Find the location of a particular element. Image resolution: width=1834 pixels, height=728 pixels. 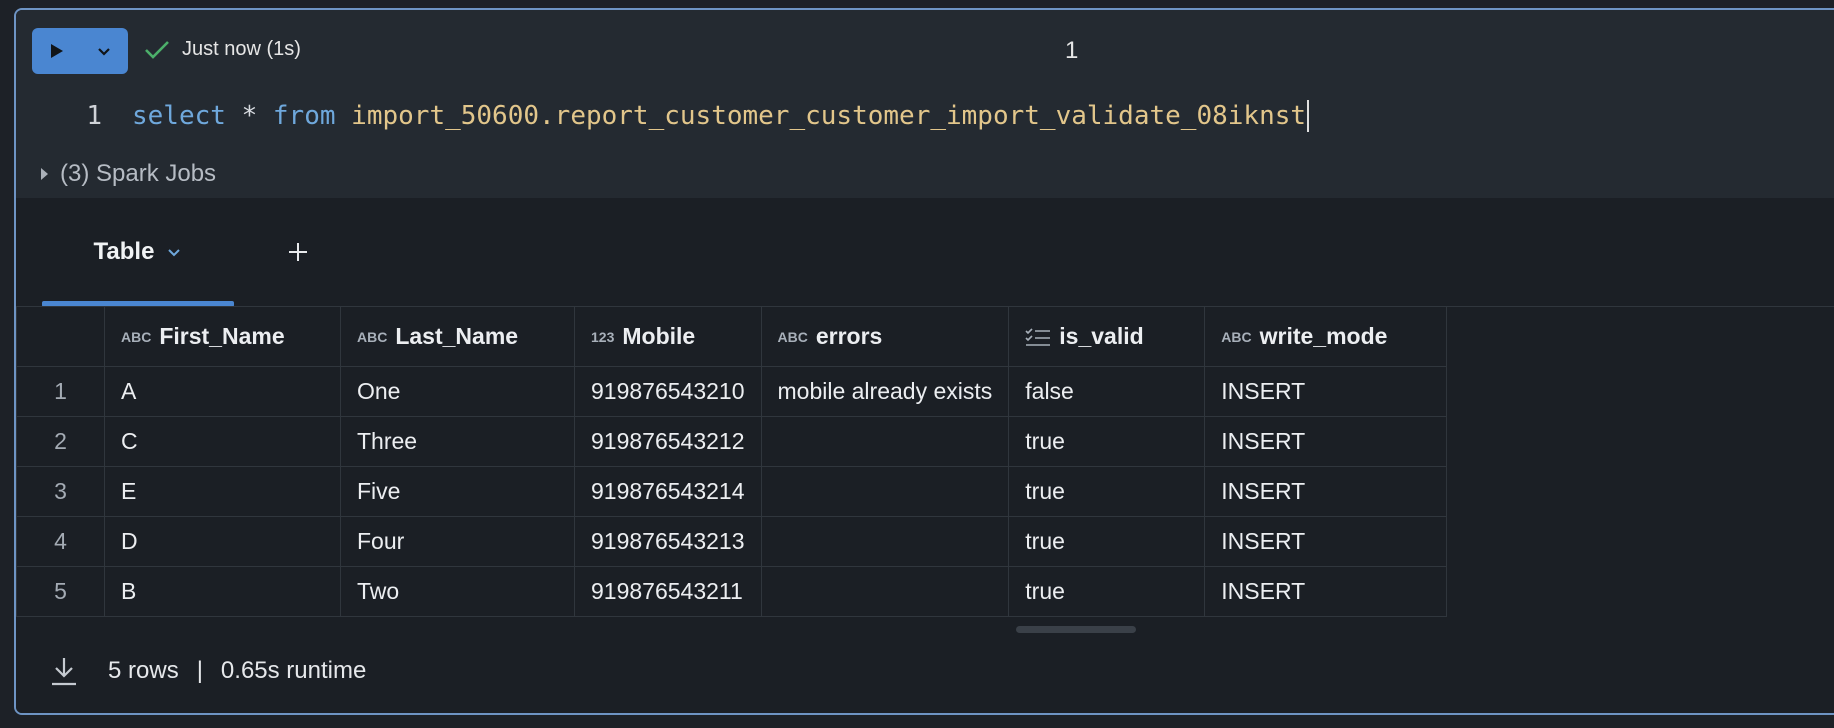

text-cursor is located at coordinates (1308, 116).